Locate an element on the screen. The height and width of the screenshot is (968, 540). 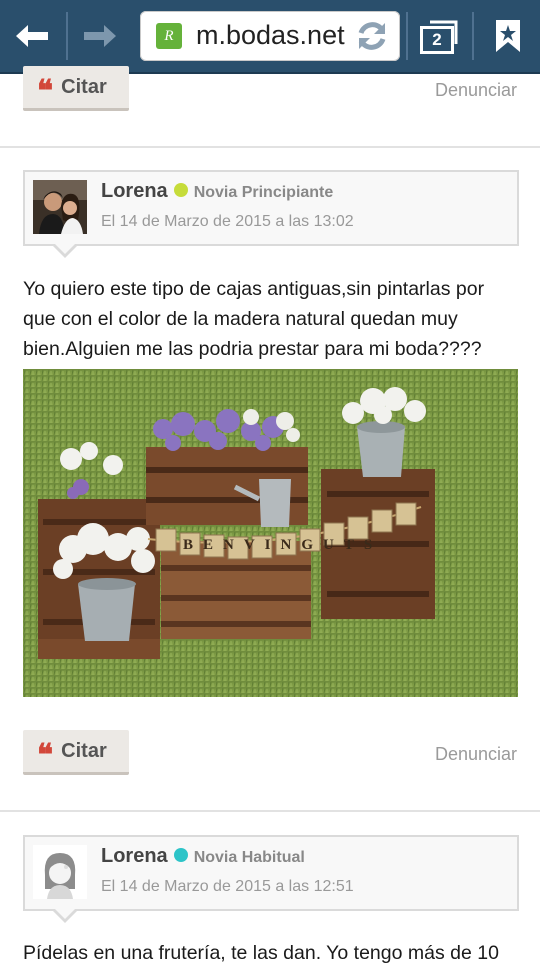
tab-count: 2 is located at coordinates (437, 40).